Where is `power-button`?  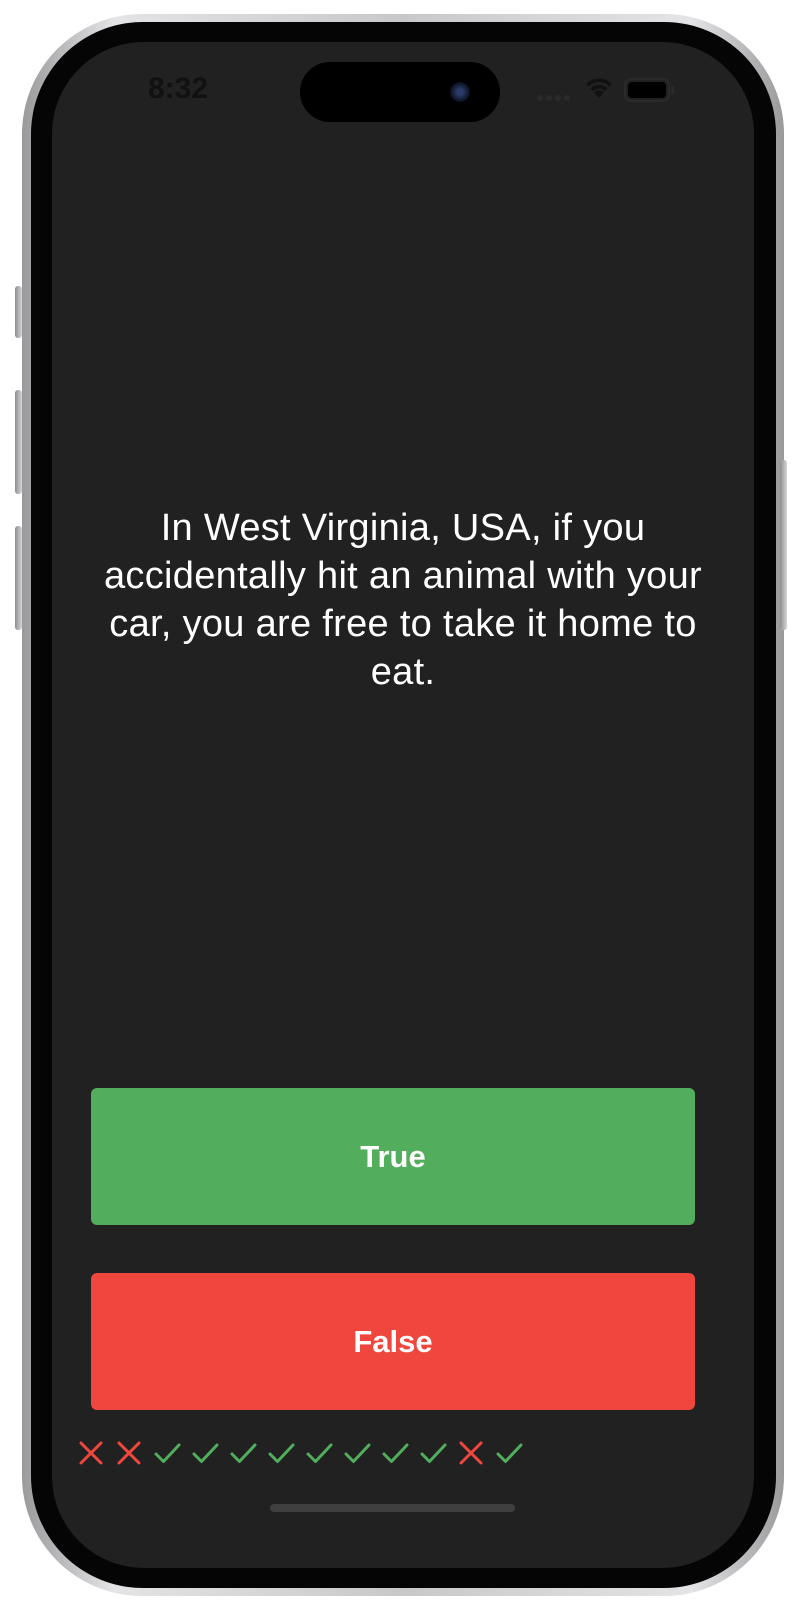
power-button is located at coordinates (783, 545).